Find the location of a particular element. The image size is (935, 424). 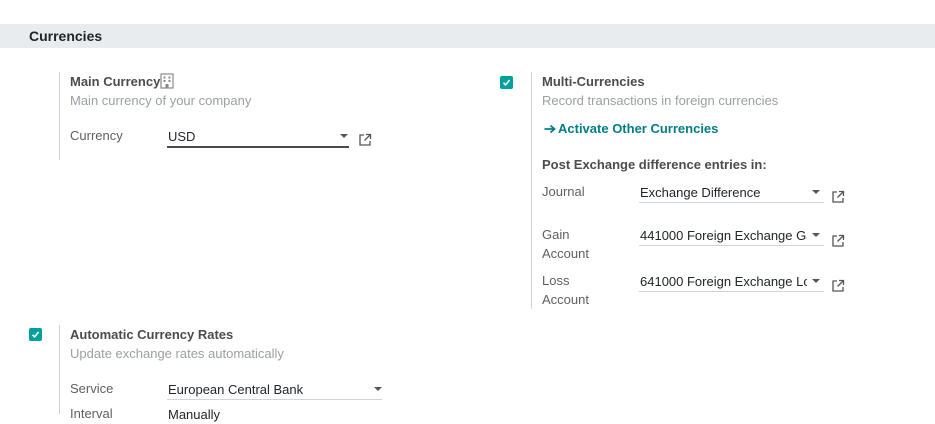

loss-account-select: 641000 Foreign Exchange Loss is located at coordinates (731, 282).